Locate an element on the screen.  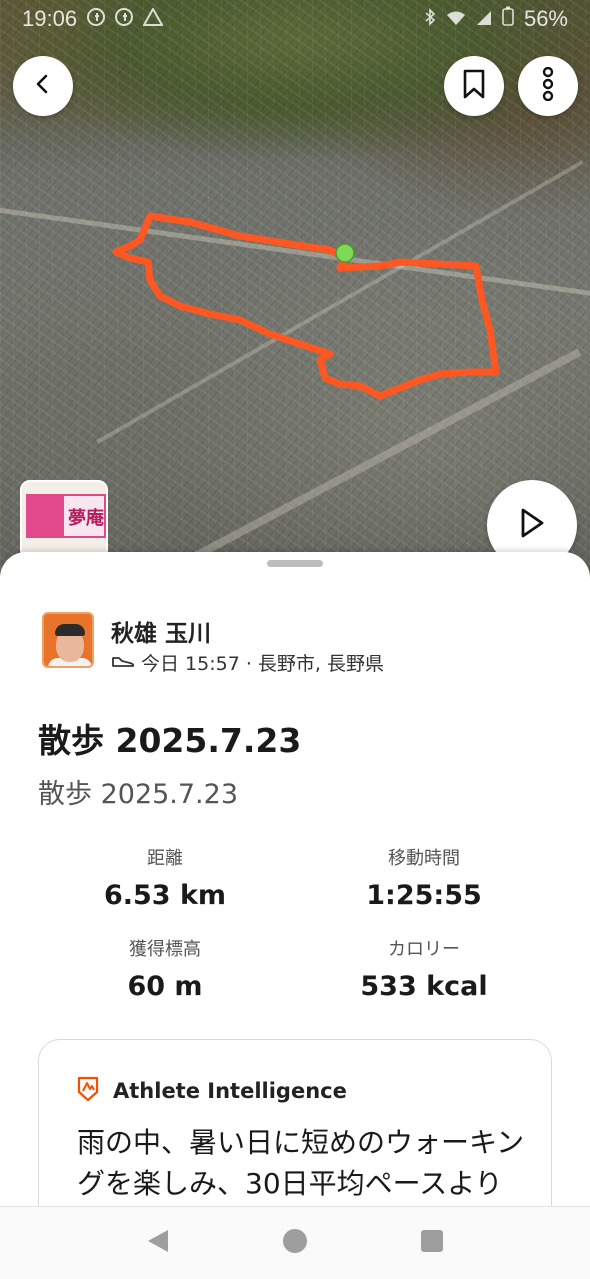
sheet-drag-handle is located at coordinates (295, 563).